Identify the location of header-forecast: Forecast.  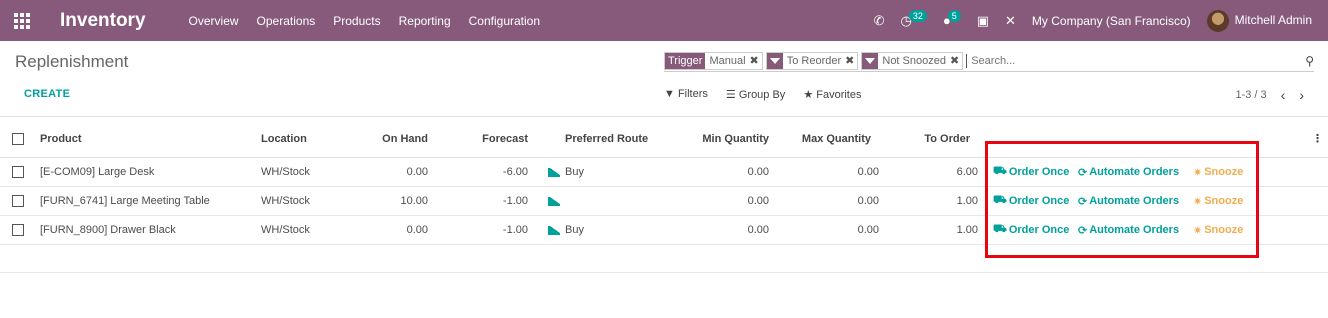
(494, 138).